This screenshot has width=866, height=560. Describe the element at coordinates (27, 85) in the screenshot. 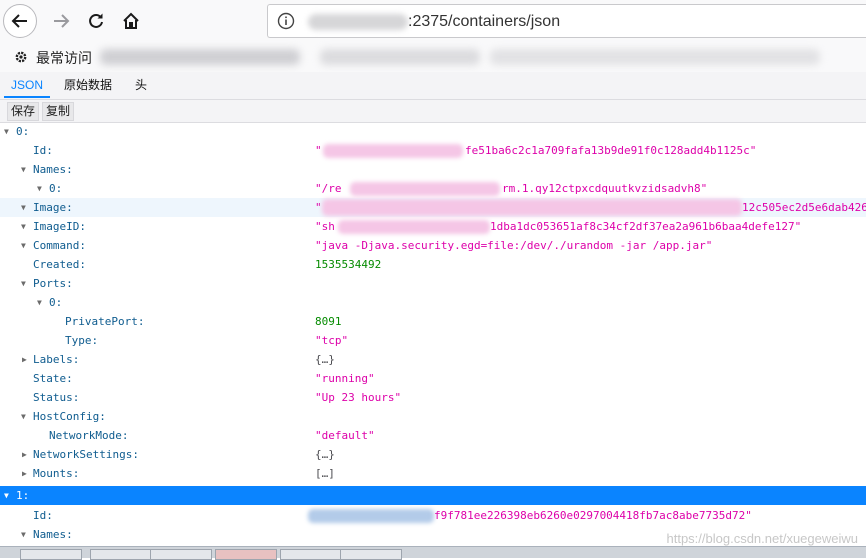

I see `tab-json: JSON` at that location.